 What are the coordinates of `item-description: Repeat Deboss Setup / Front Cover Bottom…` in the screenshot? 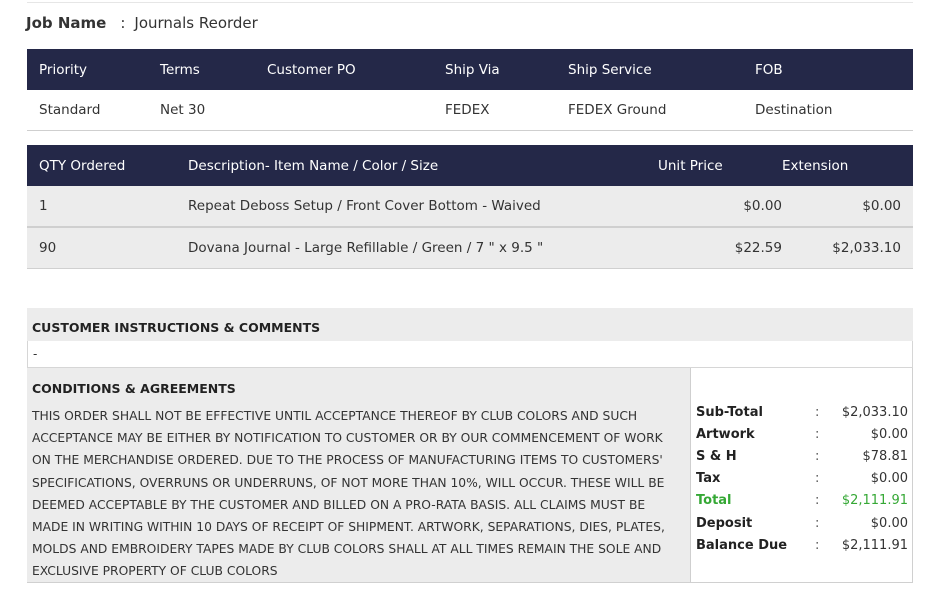 It's located at (423, 207).